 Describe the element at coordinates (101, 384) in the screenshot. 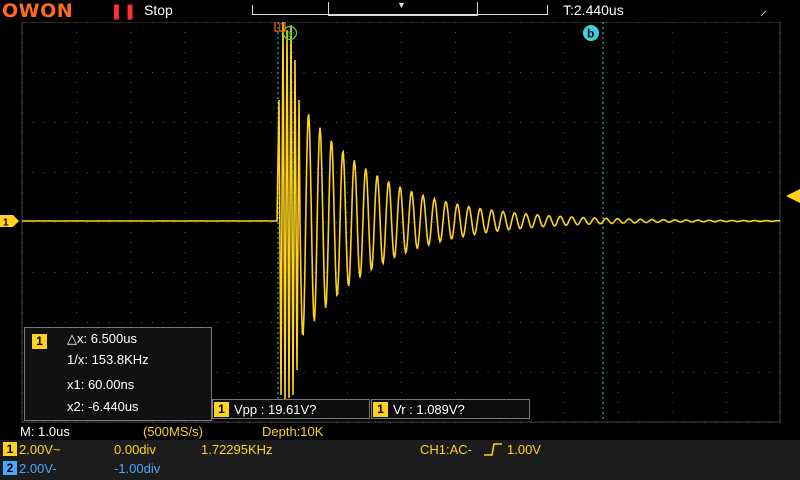

I see `x1-readout: x1: 60.00ns` at that location.